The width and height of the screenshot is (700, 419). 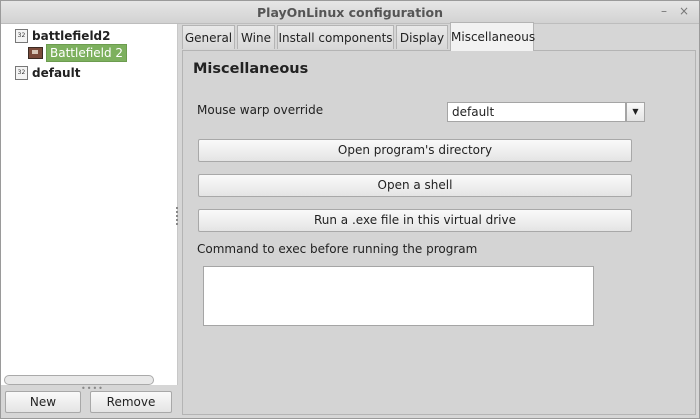 I want to click on tree-item-battlefield-2-game: Battlefield 2, so click(x=78, y=53).